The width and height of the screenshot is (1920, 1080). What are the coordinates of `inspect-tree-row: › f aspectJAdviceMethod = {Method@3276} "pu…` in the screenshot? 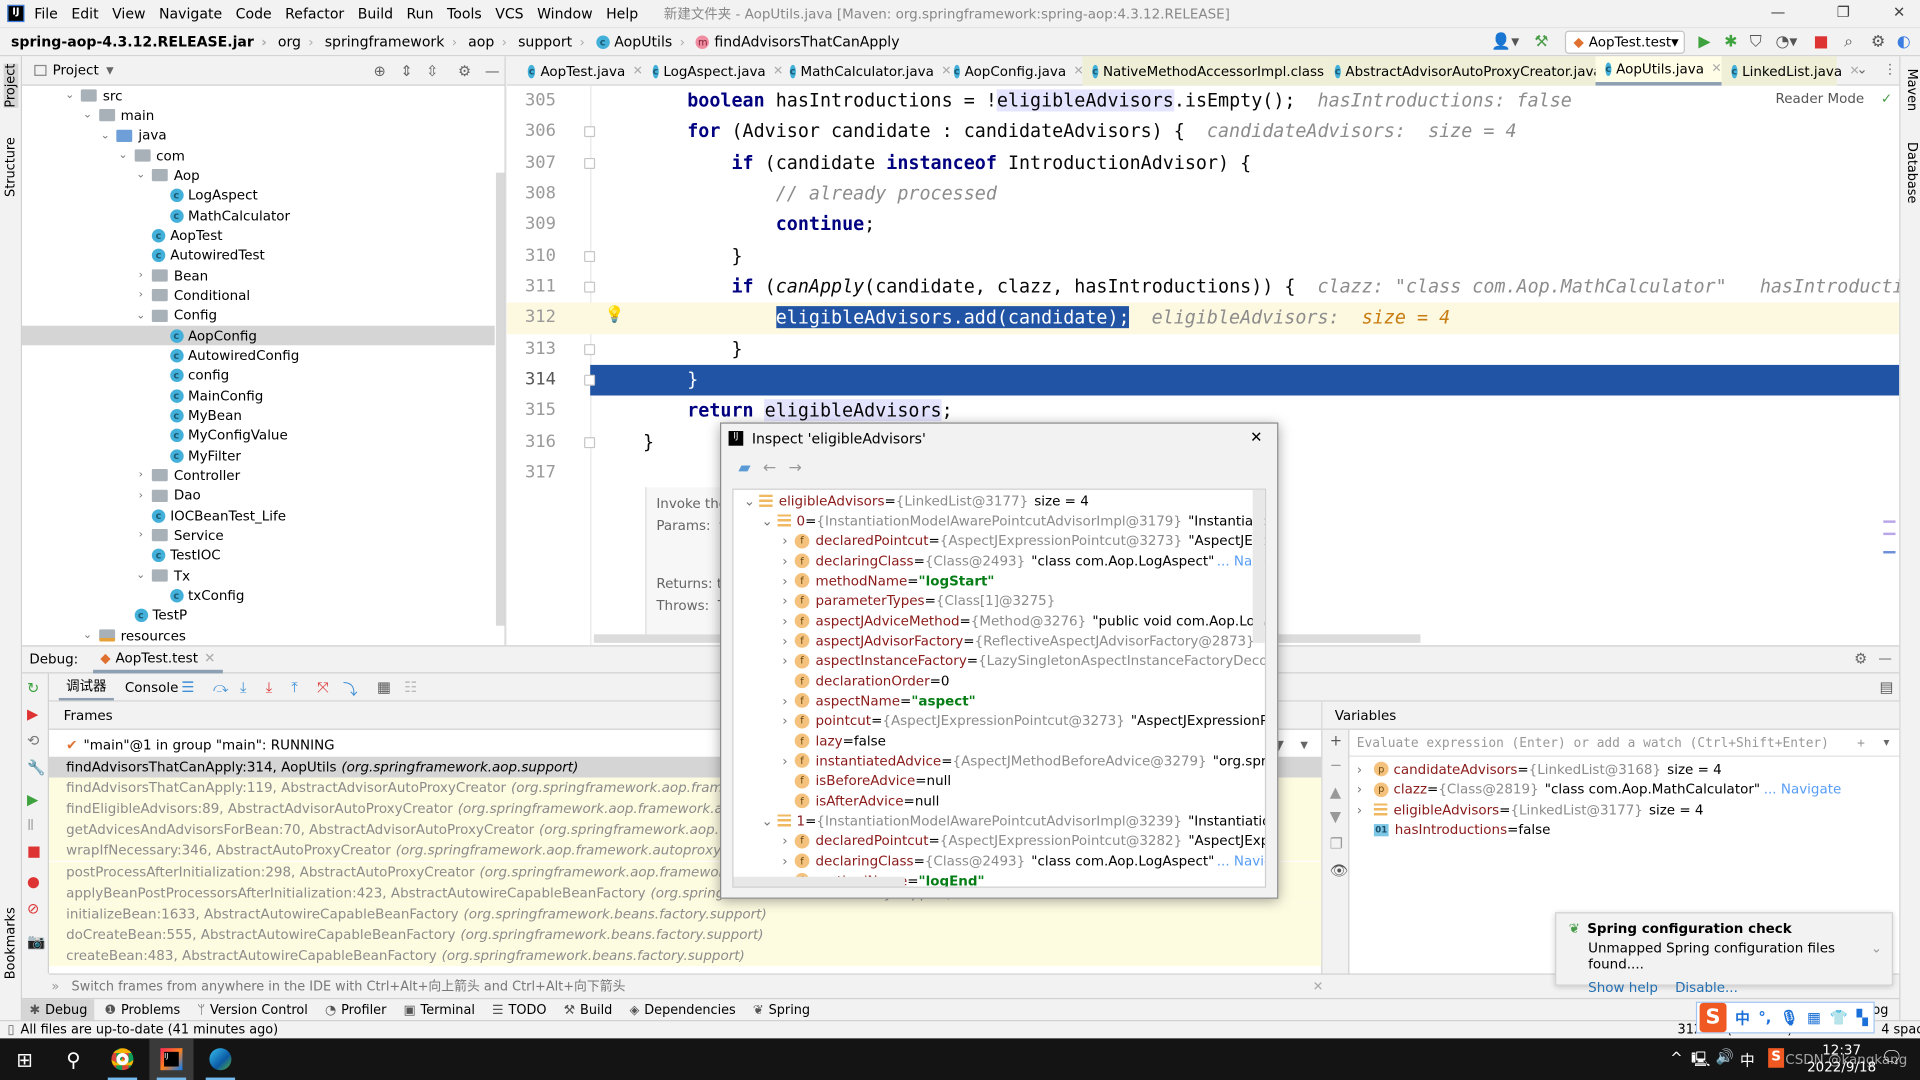 It's located at (999, 621).